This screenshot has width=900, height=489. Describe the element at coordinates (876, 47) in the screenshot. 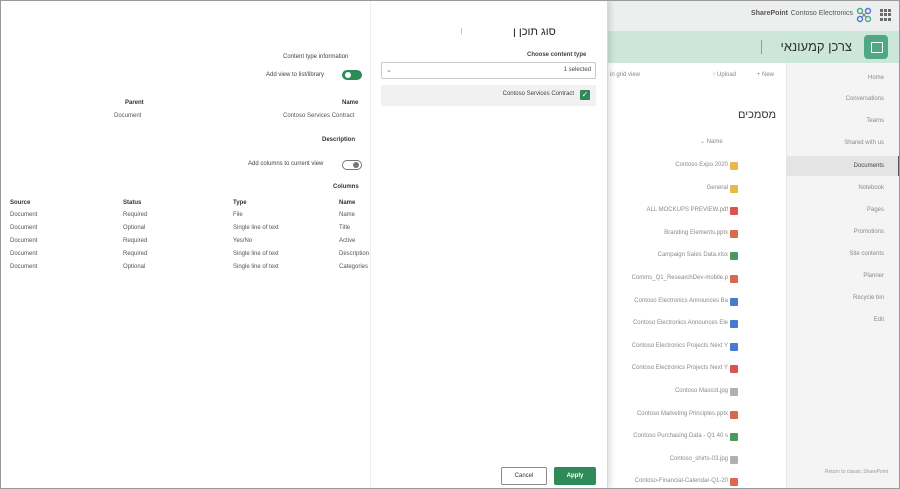

I see `site-logo-icon` at that location.